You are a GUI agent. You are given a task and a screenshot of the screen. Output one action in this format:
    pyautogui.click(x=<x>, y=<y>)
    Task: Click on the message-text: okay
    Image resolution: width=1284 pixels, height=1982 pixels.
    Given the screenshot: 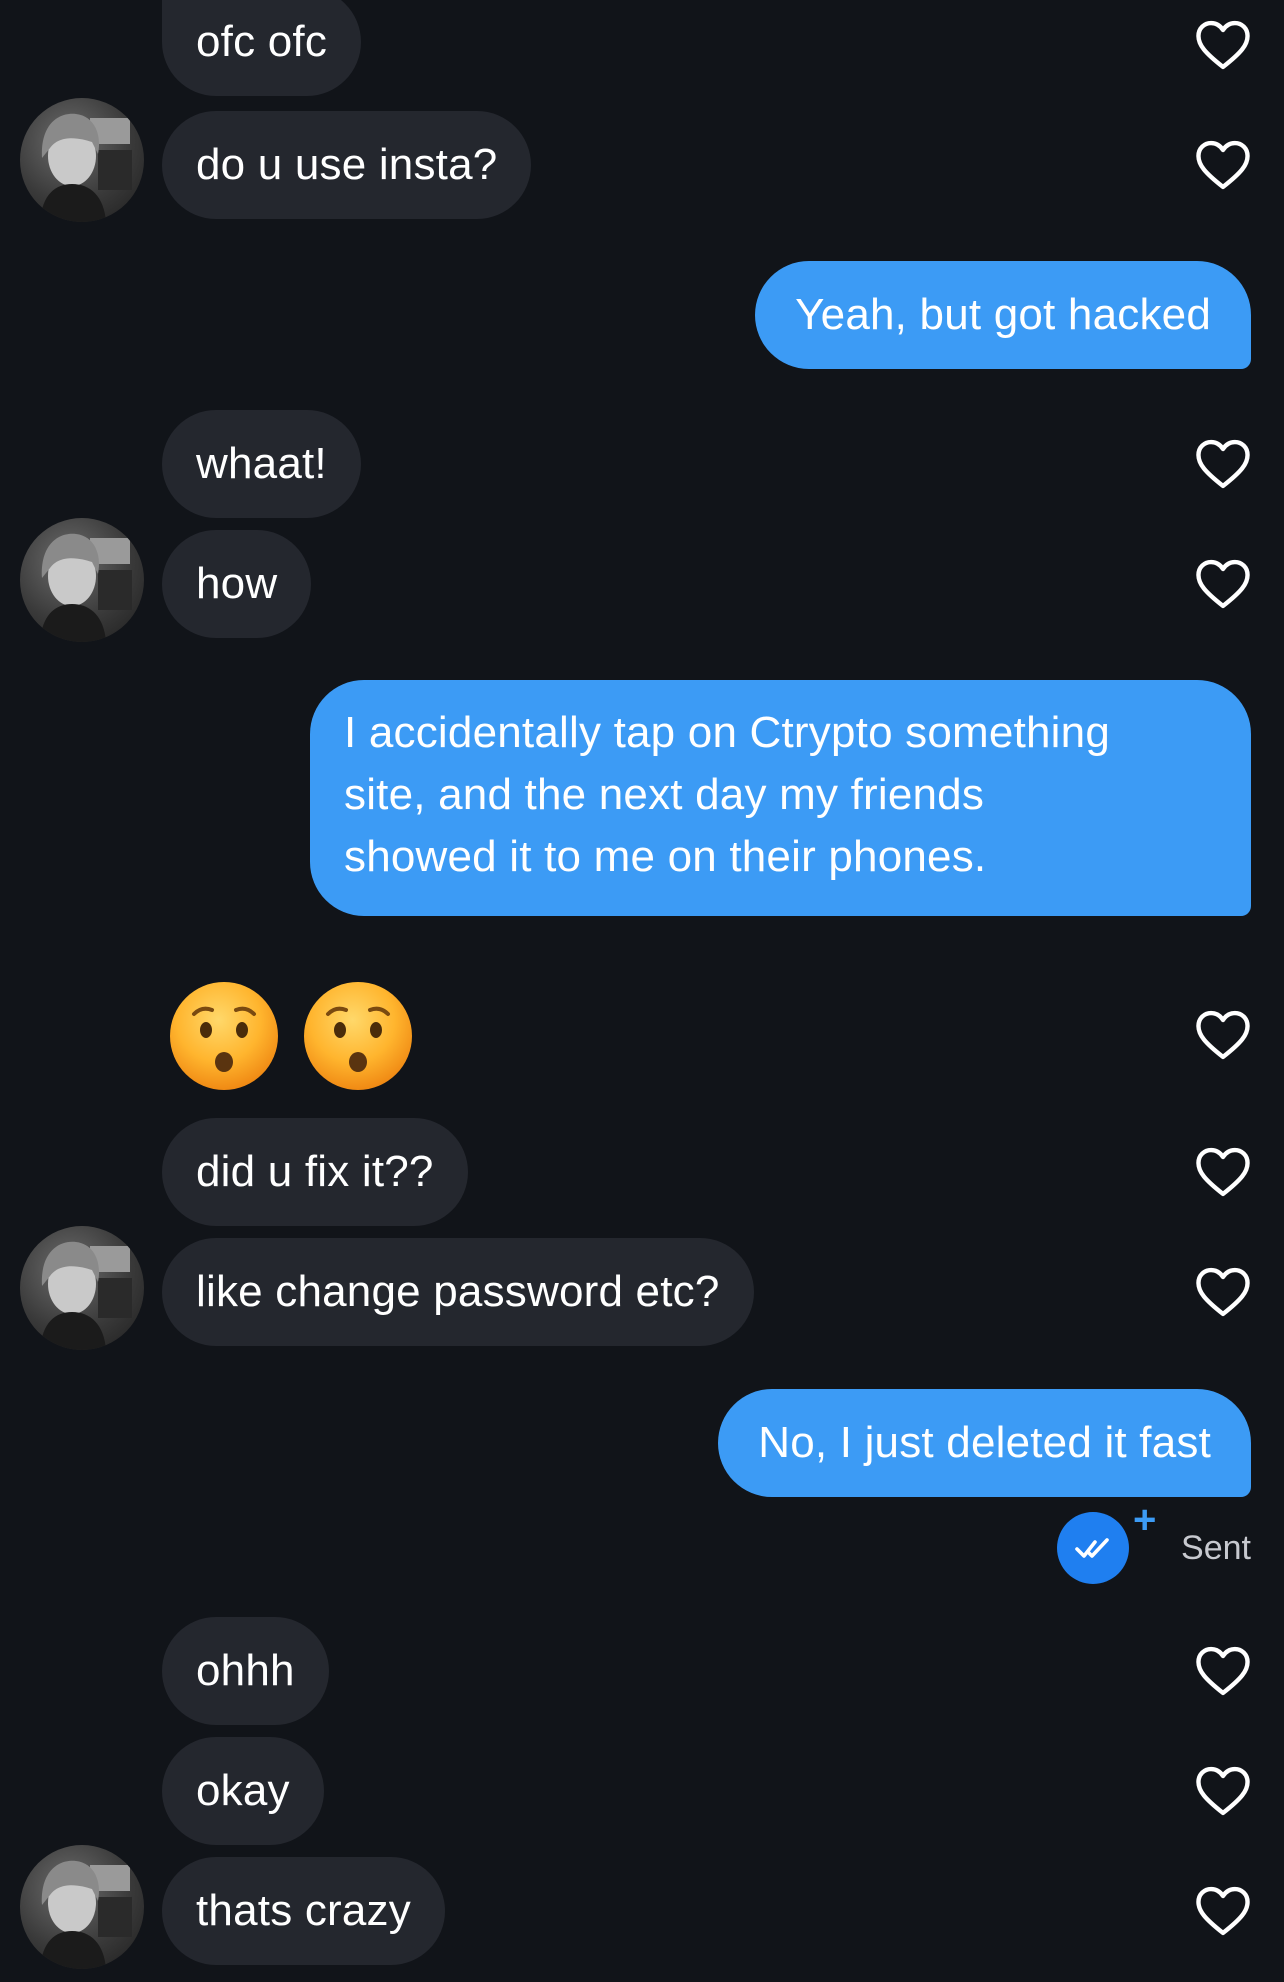 What is the action you would take?
    pyautogui.click(x=243, y=1790)
    